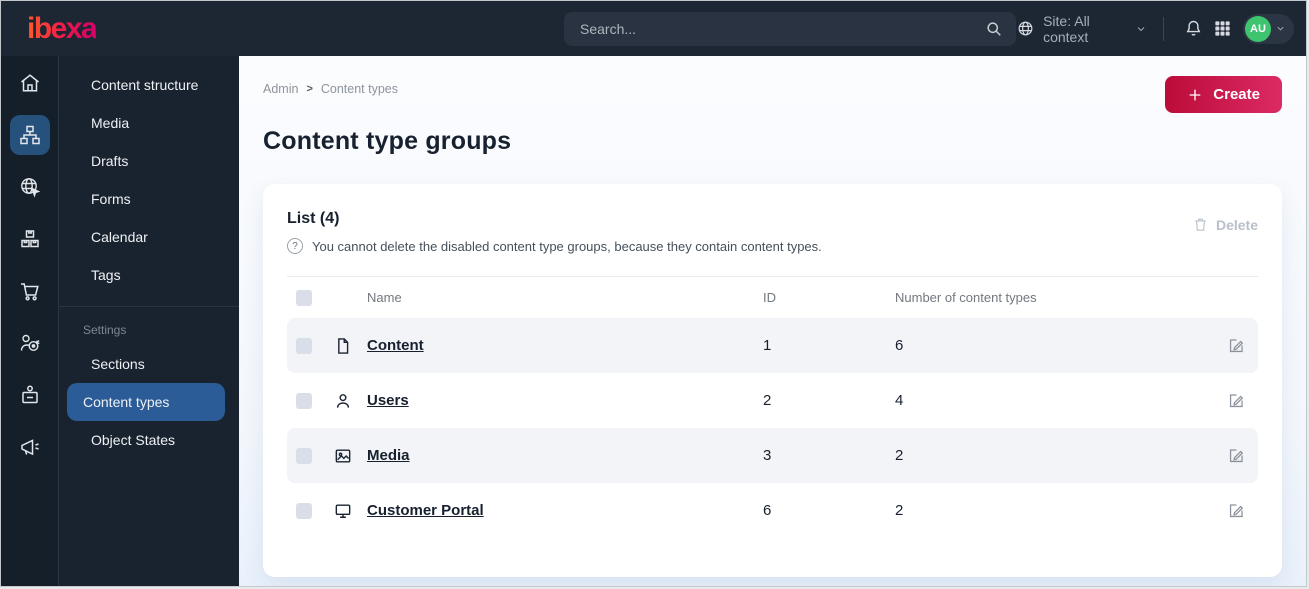 The image size is (1309, 589). What do you see at coordinates (313, 218) in the screenshot?
I see `list-title: List (4)` at bounding box center [313, 218].